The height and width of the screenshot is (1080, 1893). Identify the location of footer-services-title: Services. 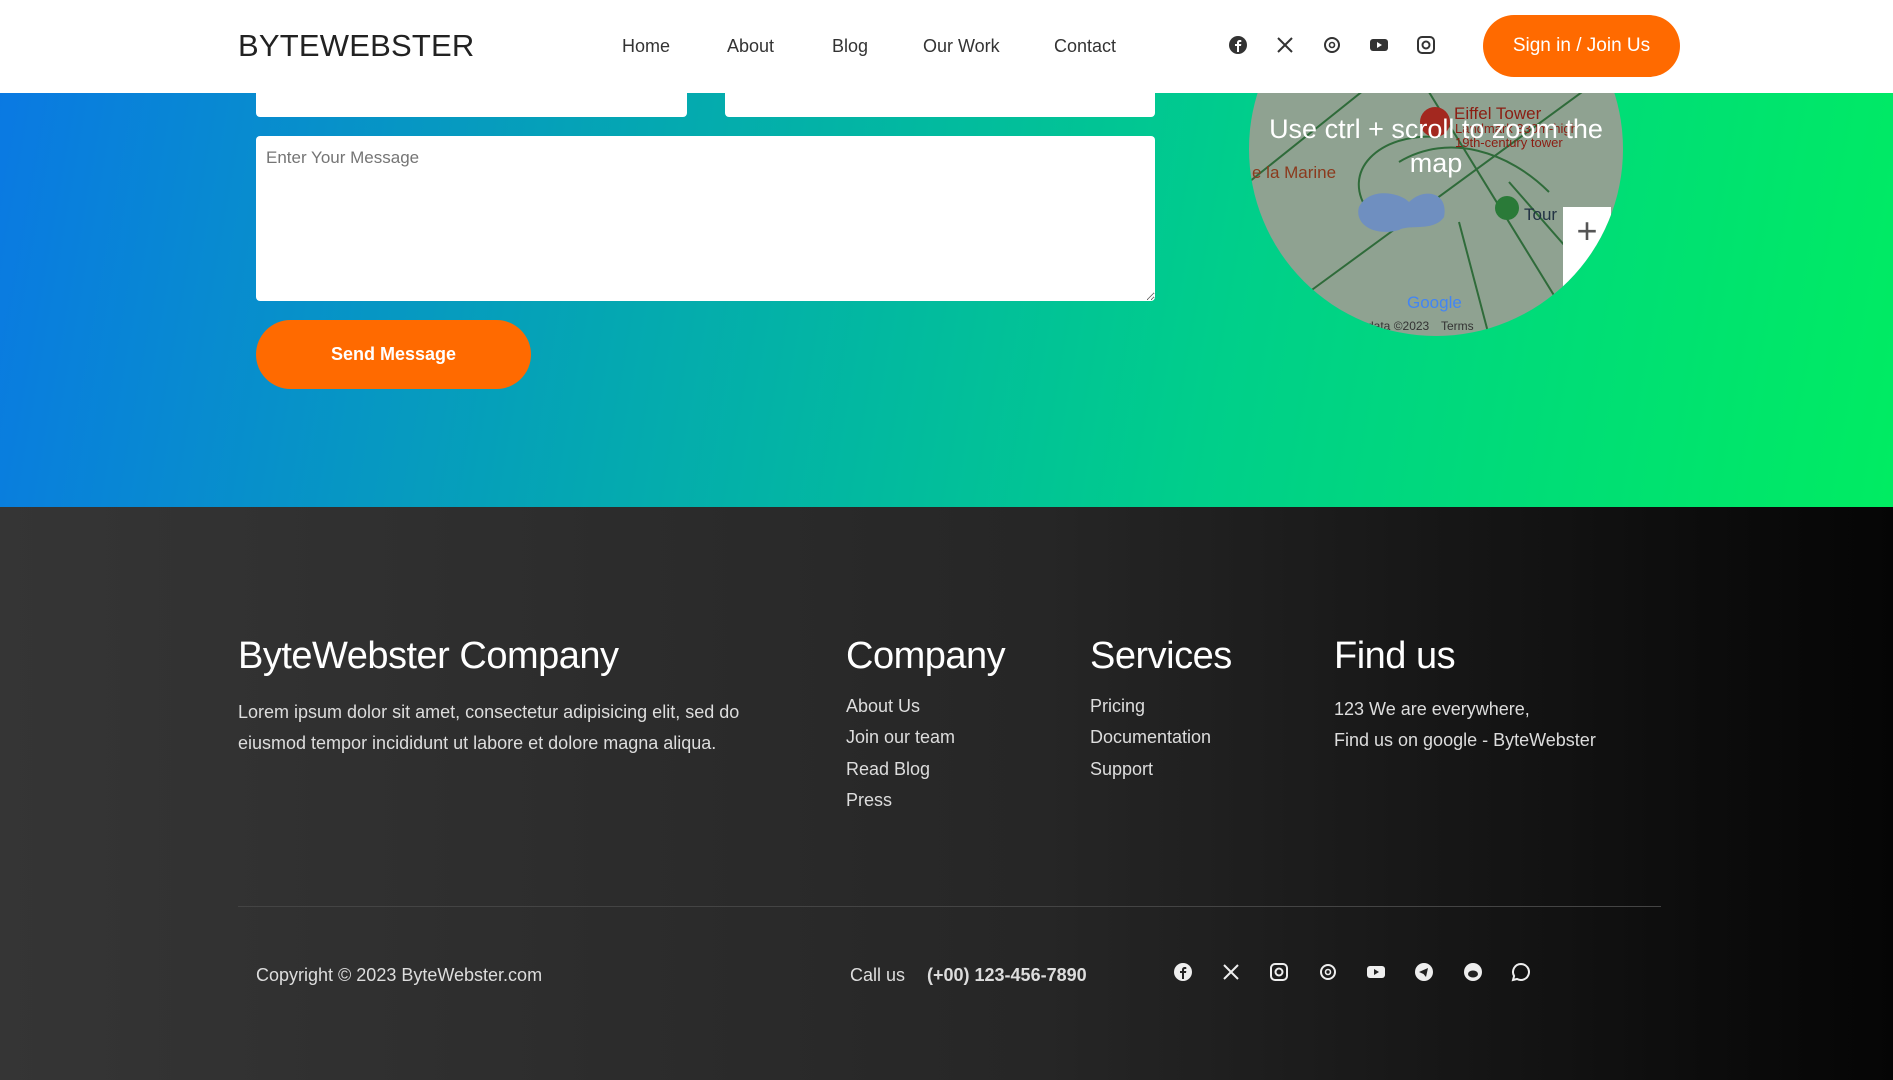
(1161, 656).